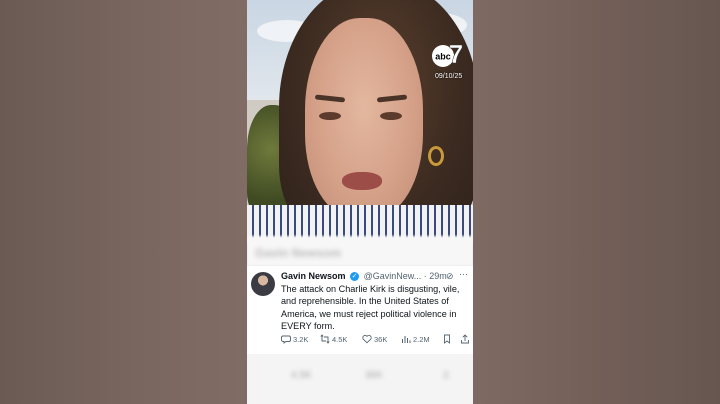  Describe the element at coordinates (450, 276) in the screenshot. I see `grok-icon: ⊘` at that location.